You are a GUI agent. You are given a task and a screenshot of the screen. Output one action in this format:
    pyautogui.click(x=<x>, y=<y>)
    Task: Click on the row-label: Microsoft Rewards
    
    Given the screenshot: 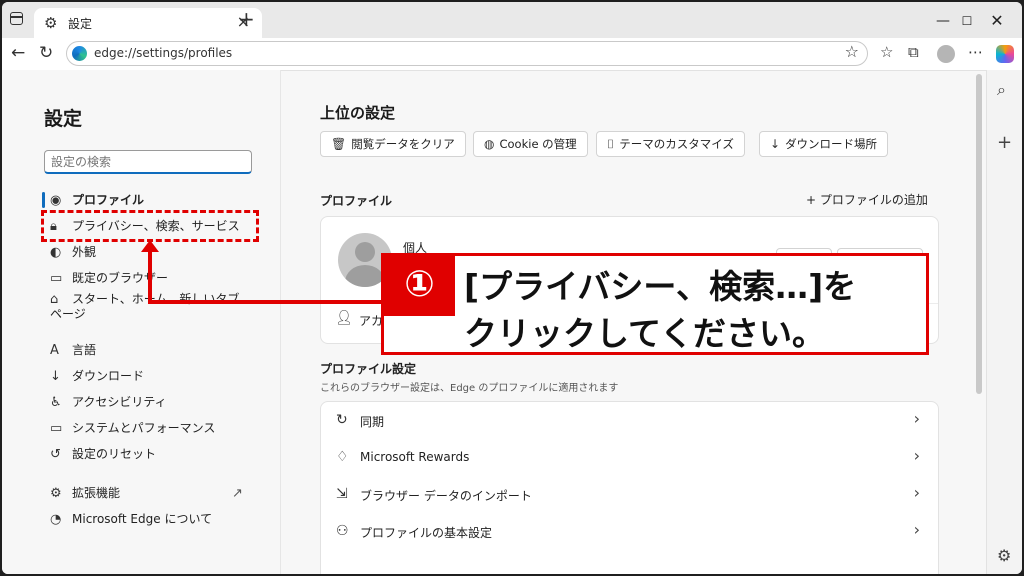 What is the action you would take?
    pyautogui.click(x=415, y=457)
    